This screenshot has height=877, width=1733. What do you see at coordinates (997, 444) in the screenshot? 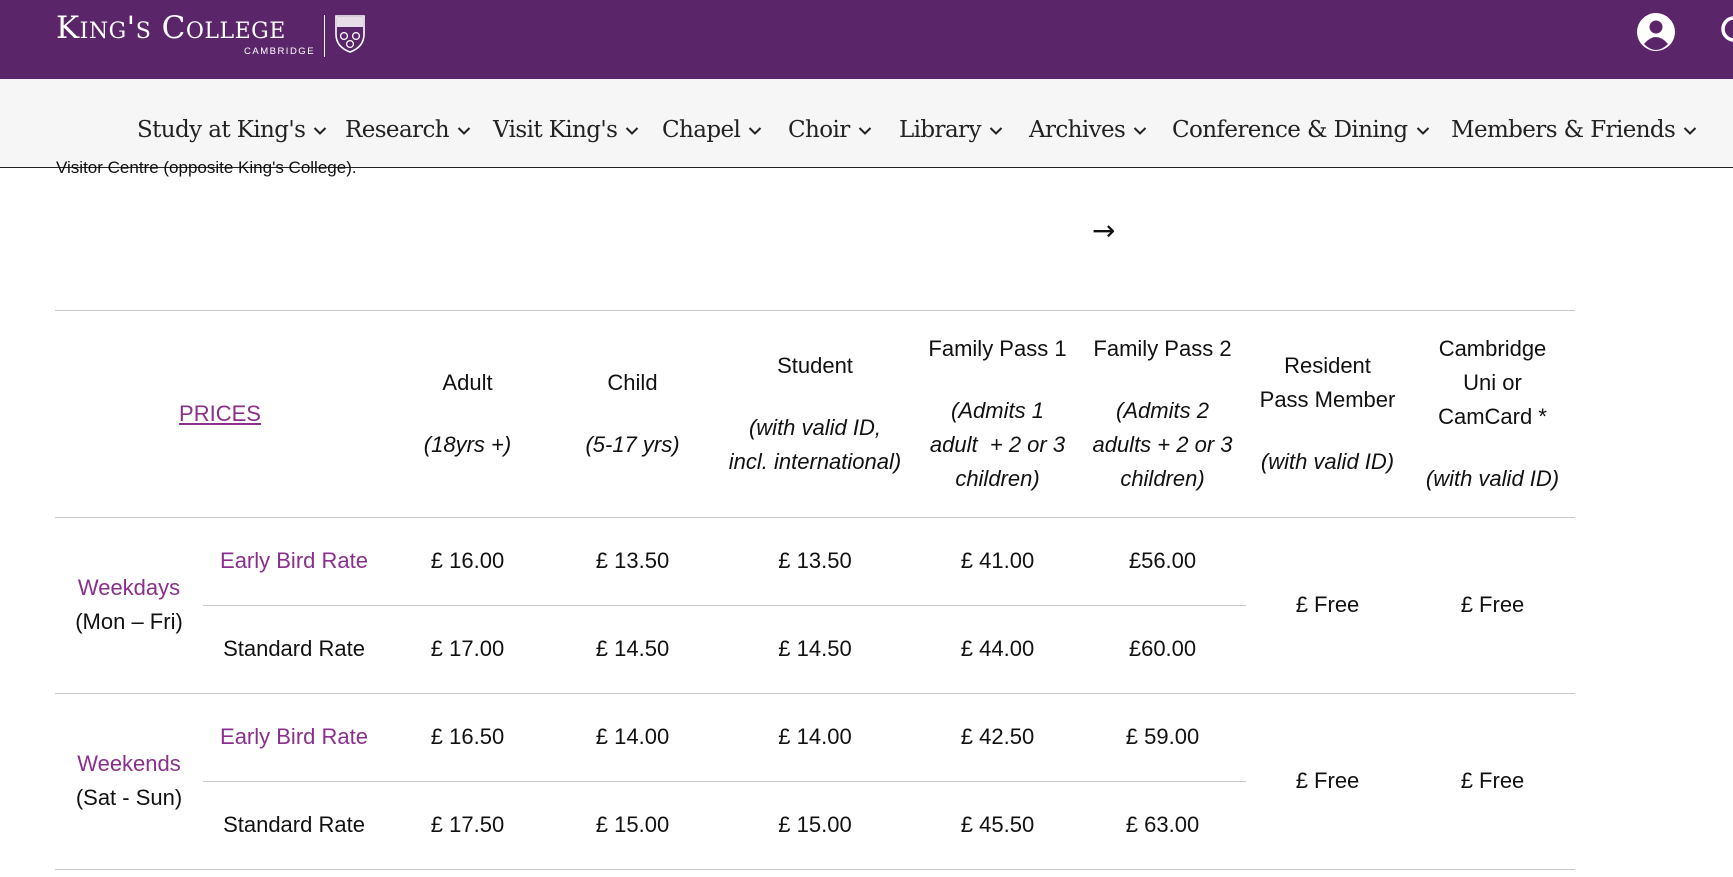
I see `column-sublabel: adult + 2 or 3` at bounding box center [997, 444].